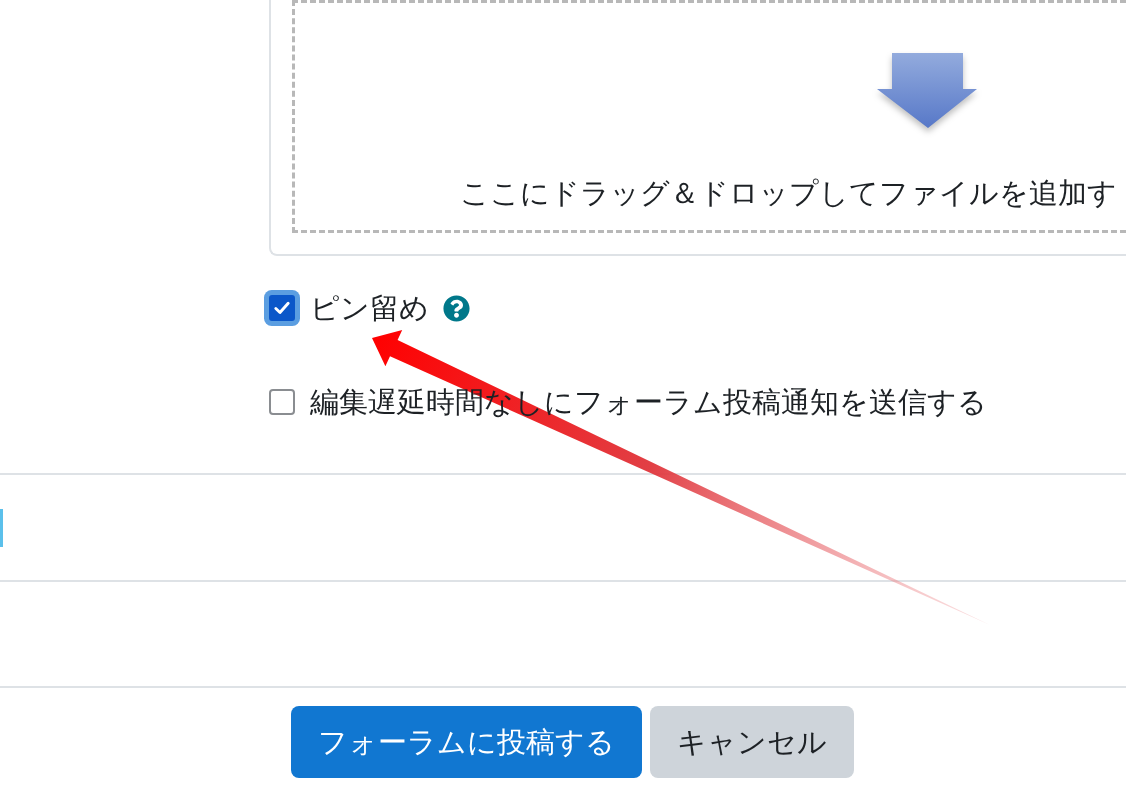 Image resolution: width=1126 pixels, height=799 pixels. What do you see at coordinates (1, 528) in the screenshot?
I see `accent-bar` at bounding box center [1, 528].